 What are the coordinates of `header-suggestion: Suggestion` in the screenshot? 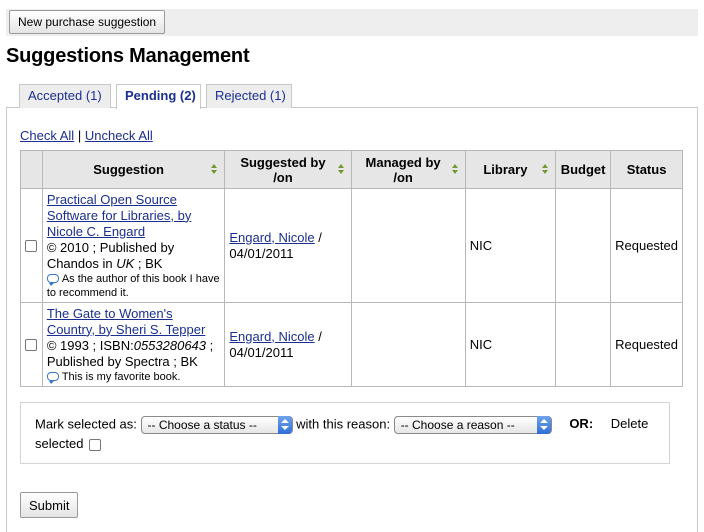 It's located at (133, 169).